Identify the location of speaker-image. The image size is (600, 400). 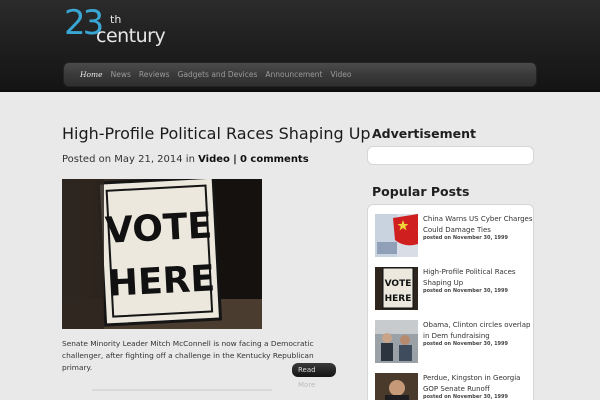
(396, 386).